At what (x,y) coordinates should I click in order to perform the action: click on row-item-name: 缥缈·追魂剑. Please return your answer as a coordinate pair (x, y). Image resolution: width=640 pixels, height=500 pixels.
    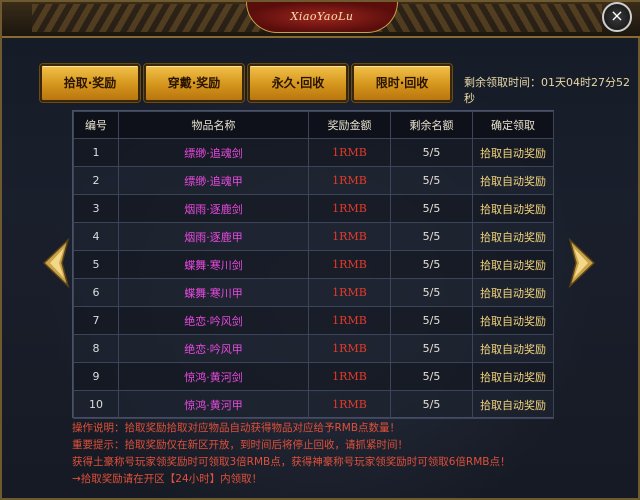
    Looking at the image, I should click on (213, 152).